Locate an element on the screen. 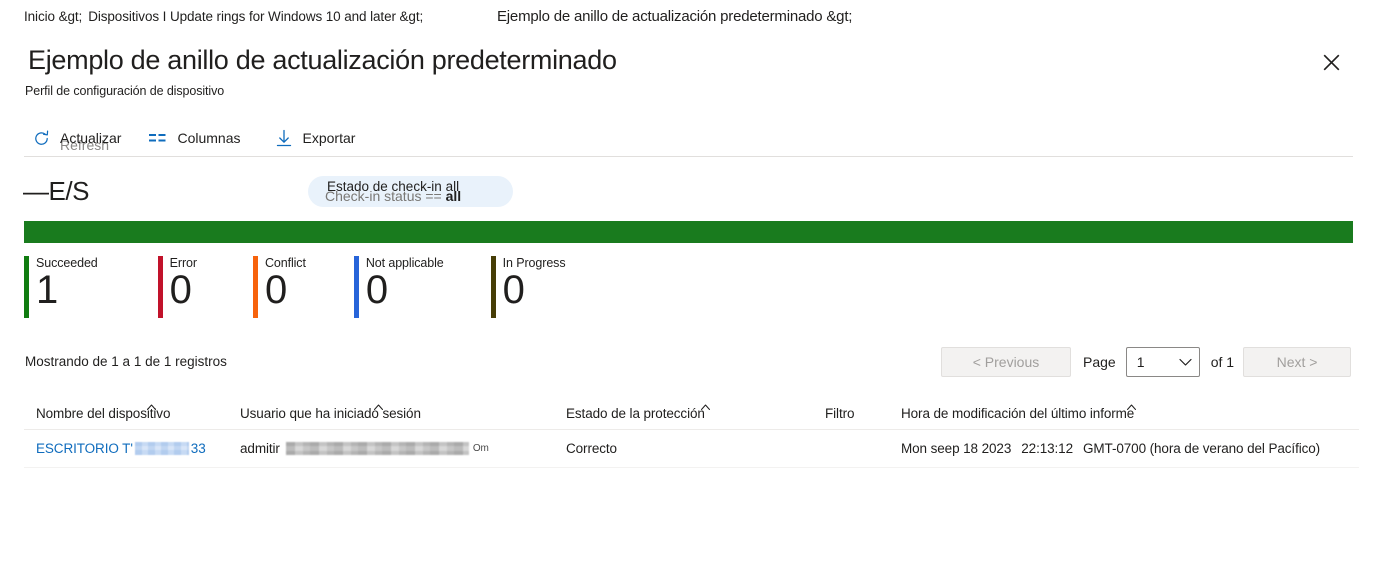 This screenshot has width=1377, height=587. status-tile-succeeded: Succeeded 1 is located at coordinates (61, 287).